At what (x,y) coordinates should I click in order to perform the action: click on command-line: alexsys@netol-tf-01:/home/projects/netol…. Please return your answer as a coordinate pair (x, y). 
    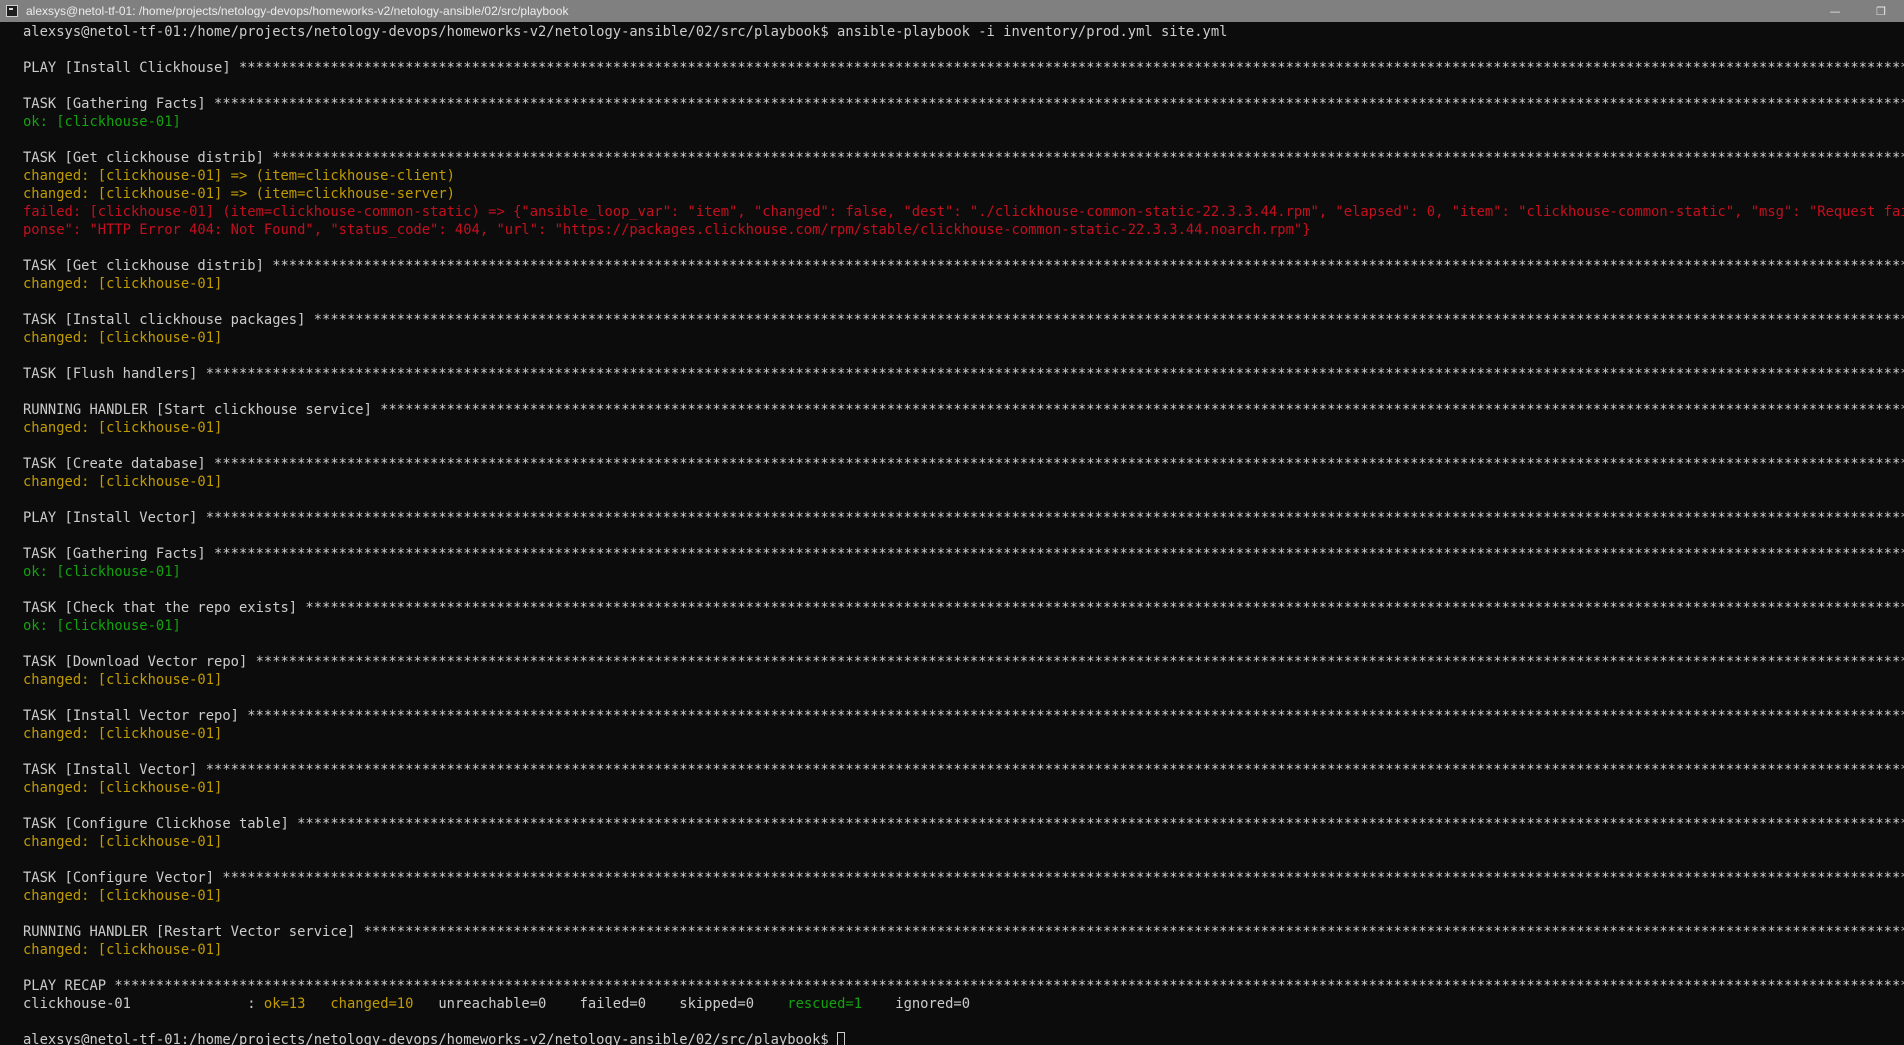
    Looking at the image, I should click on (963, 32).